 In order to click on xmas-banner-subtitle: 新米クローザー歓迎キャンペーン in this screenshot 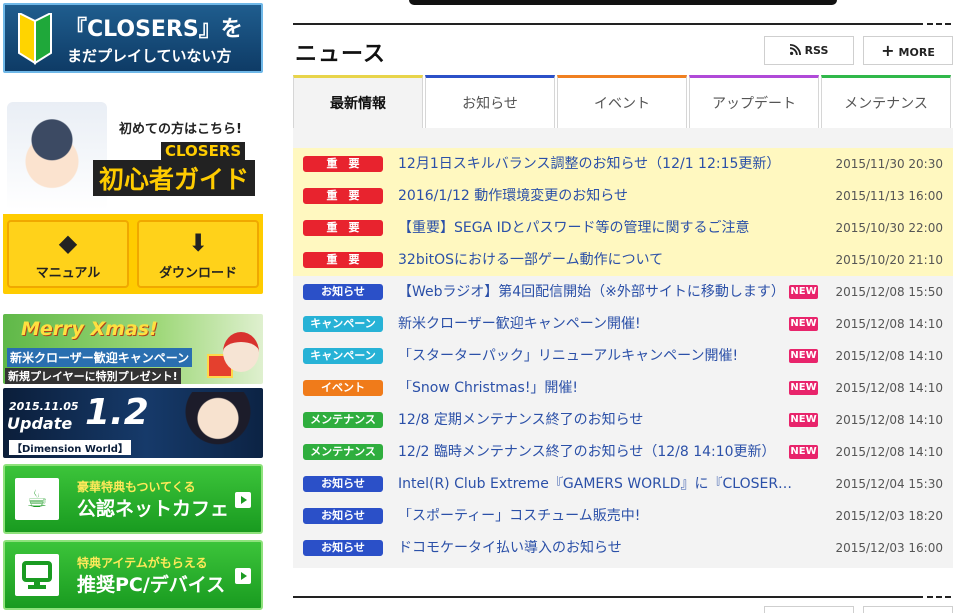, I will do `click(100, 357)`.